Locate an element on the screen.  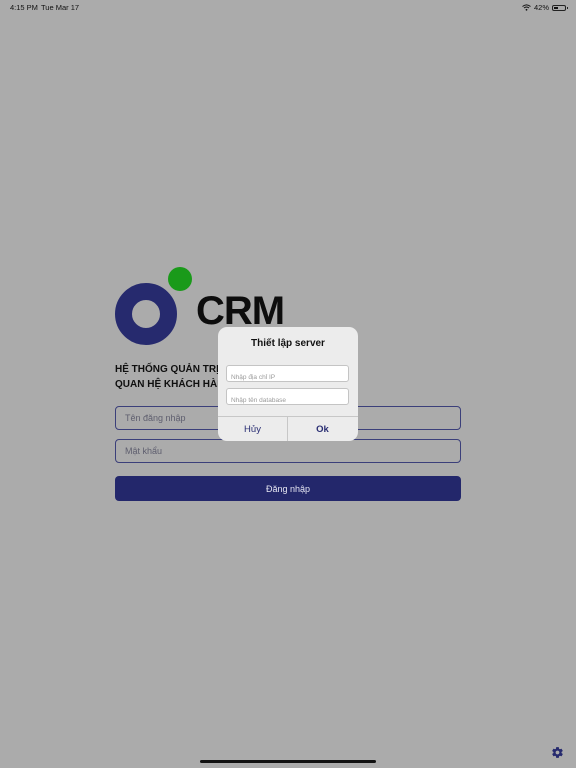
password-input is located at coordinates (288, 451).